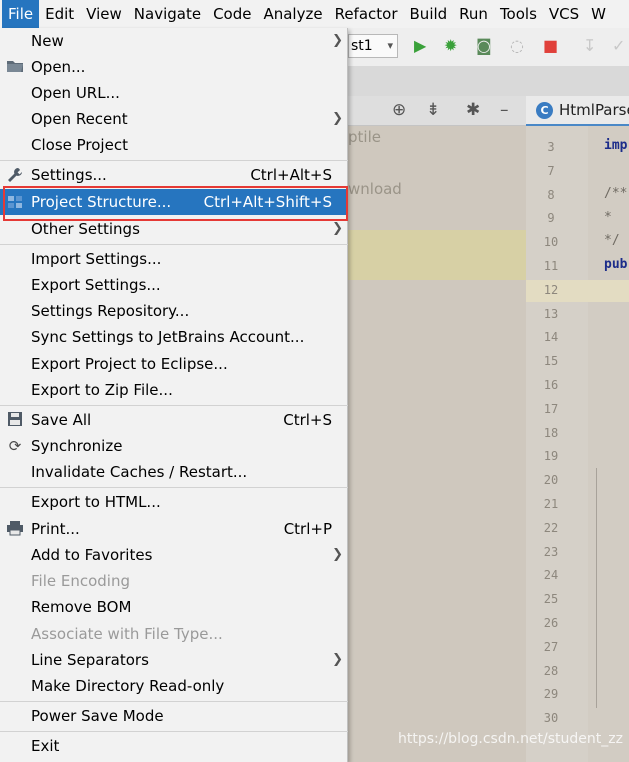 The height and width of the screenshot is (762, 629). Describe the element at coordinates (551, 718) in the screenshot. I see `line-number: 30` at that location.